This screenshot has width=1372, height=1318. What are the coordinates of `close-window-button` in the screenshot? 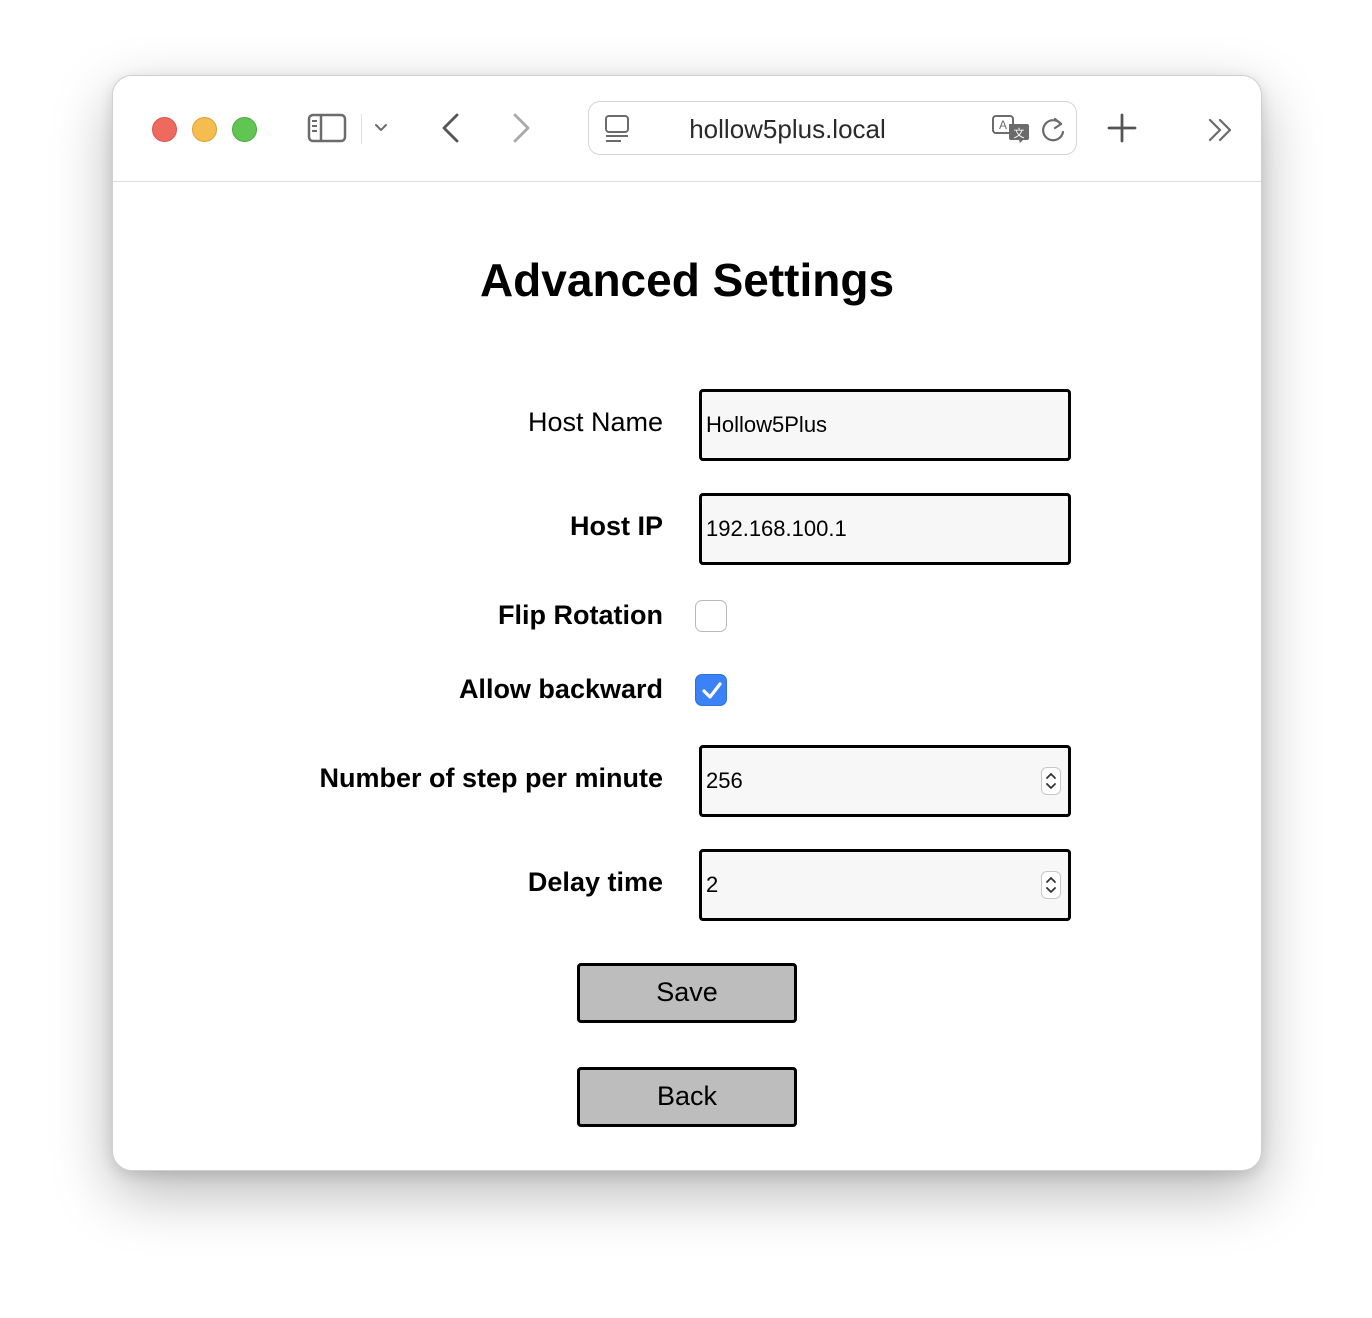 It's located at (164, 129).